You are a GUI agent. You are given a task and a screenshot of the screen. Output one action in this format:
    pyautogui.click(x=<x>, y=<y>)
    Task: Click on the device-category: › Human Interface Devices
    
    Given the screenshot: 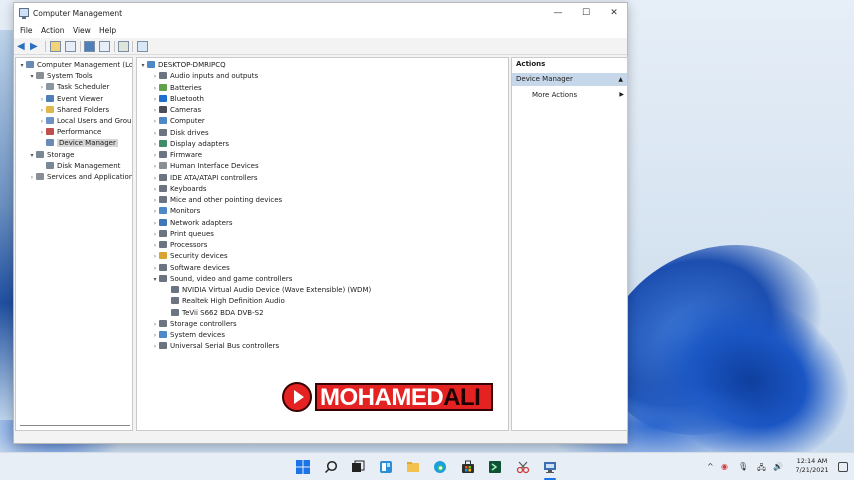 What is the action you would take?
    pyautogui.click(x=205, y=166)
    